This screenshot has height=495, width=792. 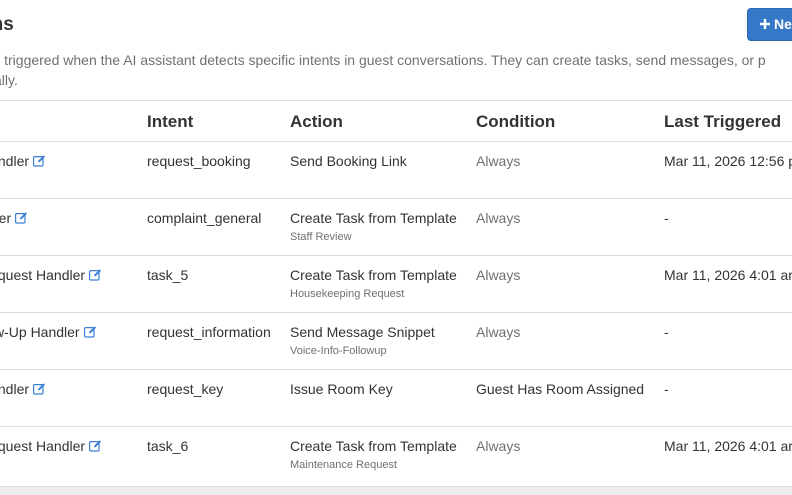 I want to click on action-cell: Create Task from Template Staff Review, so click(x=373, y=226).